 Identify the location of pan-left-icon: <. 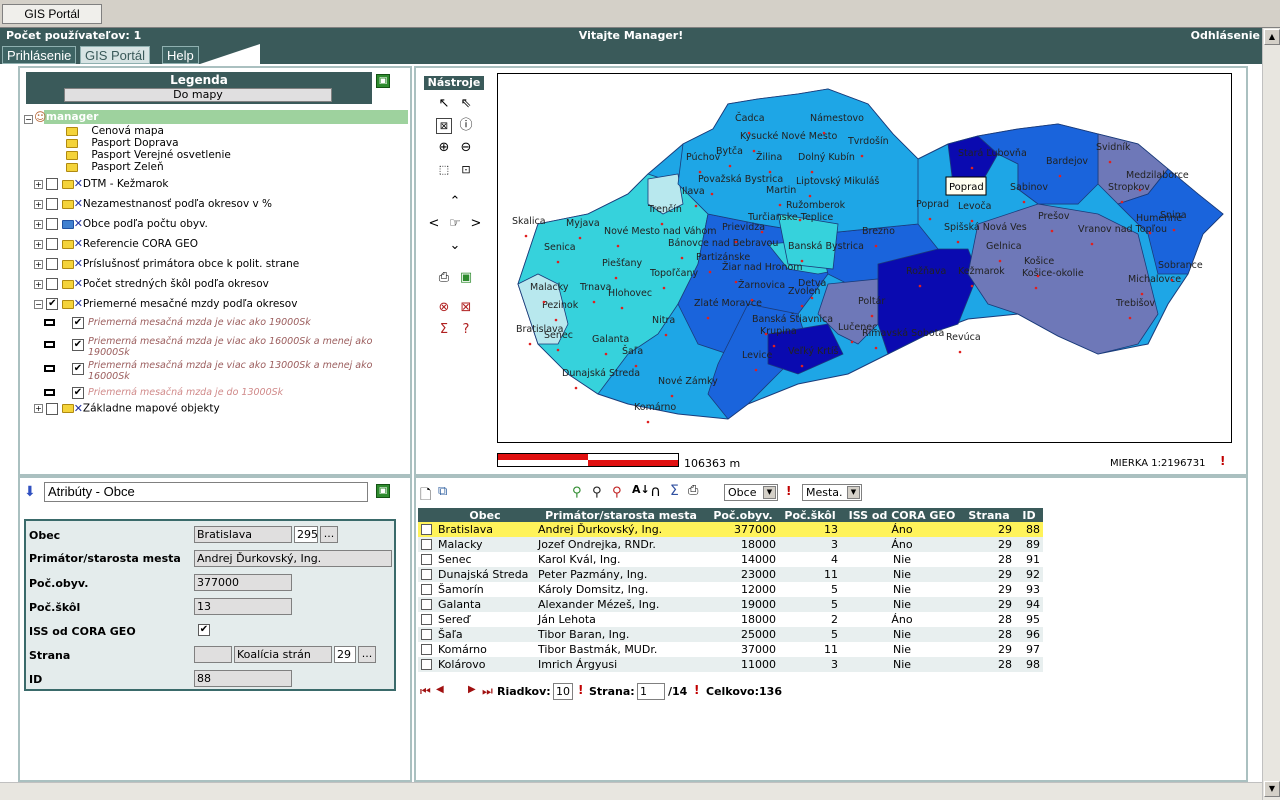
(434, 224).